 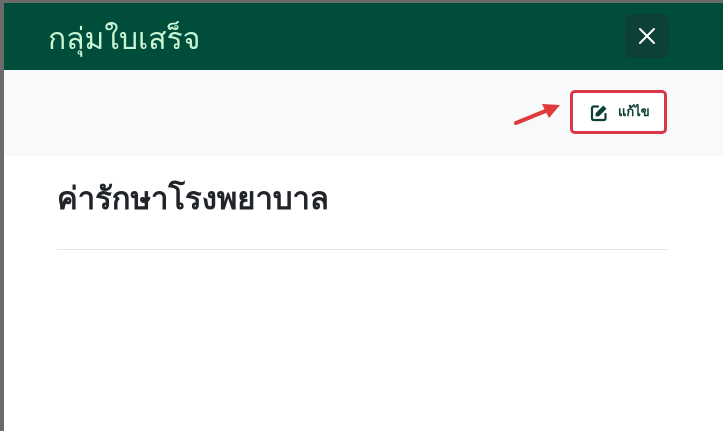 I want to click on close-button, so click(x=647, y=36).